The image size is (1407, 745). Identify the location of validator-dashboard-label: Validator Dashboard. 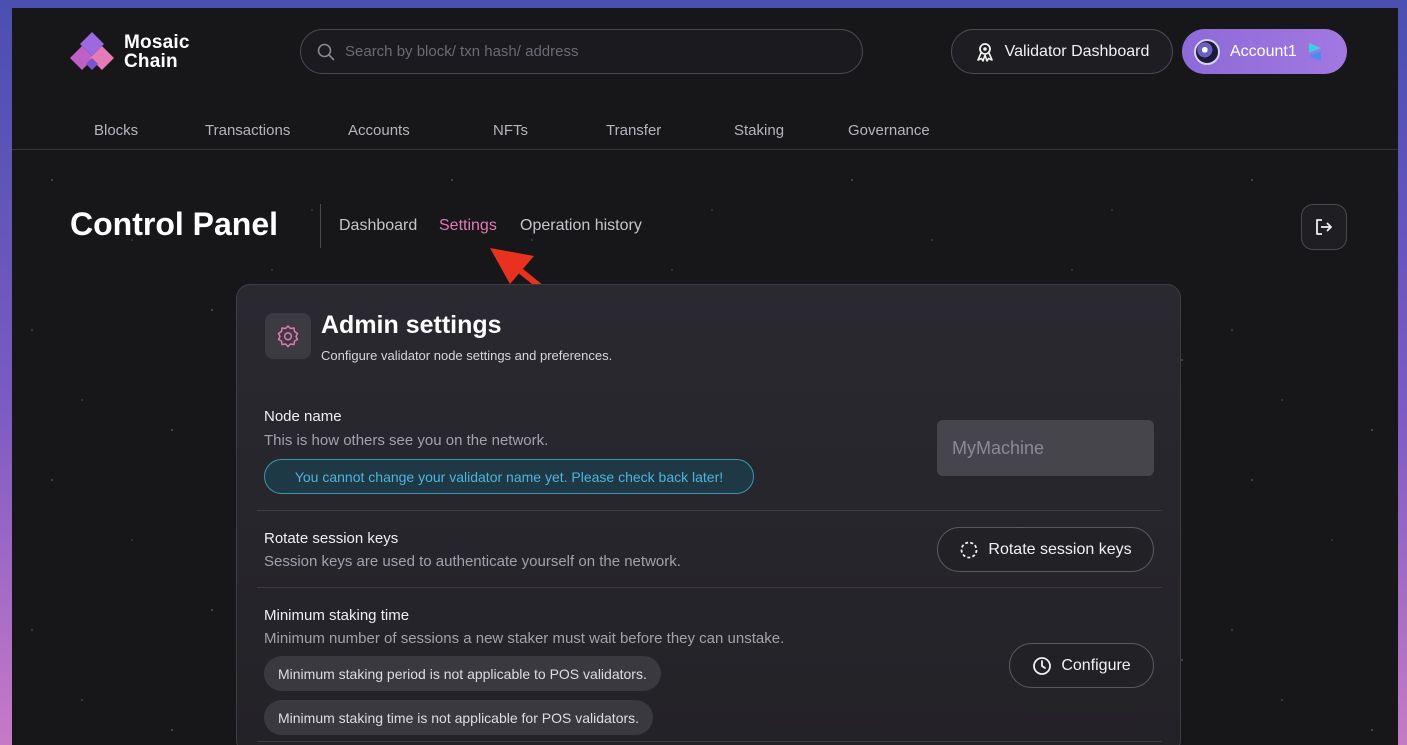
(1077, 51).